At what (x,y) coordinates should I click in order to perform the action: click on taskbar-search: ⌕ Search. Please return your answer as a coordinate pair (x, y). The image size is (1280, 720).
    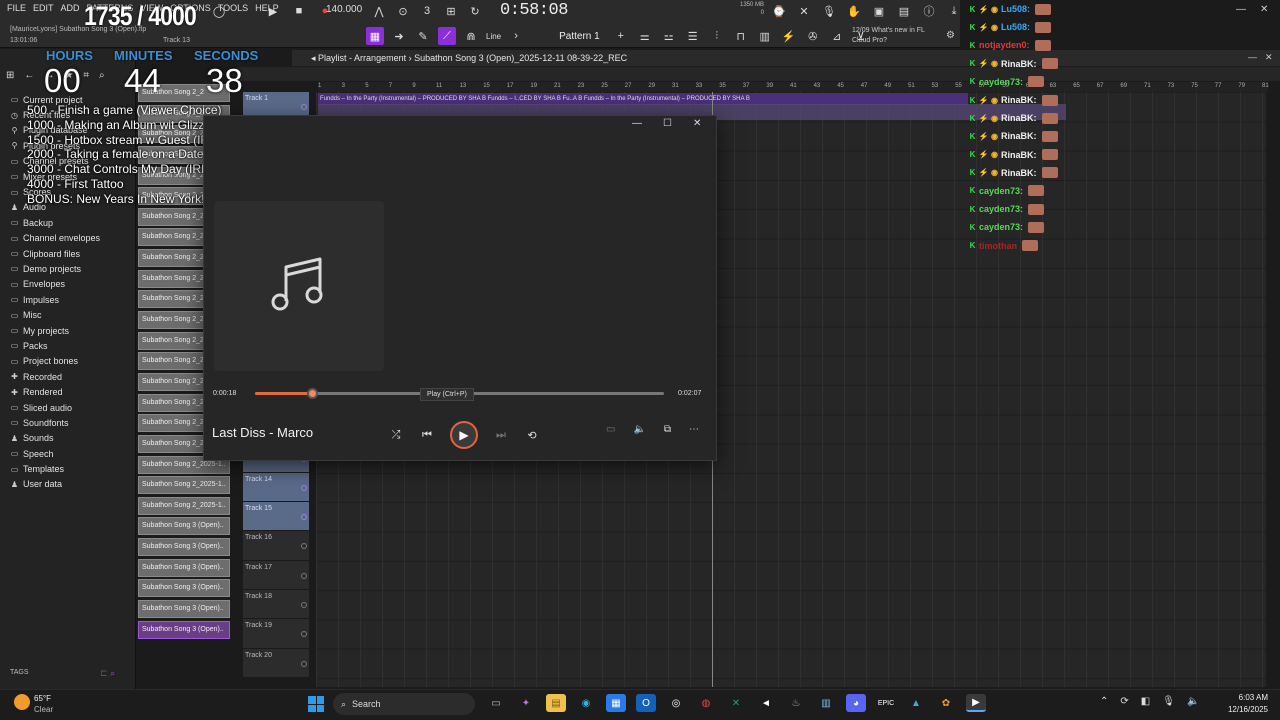
    Looking at the image, I should click on (404, 704).